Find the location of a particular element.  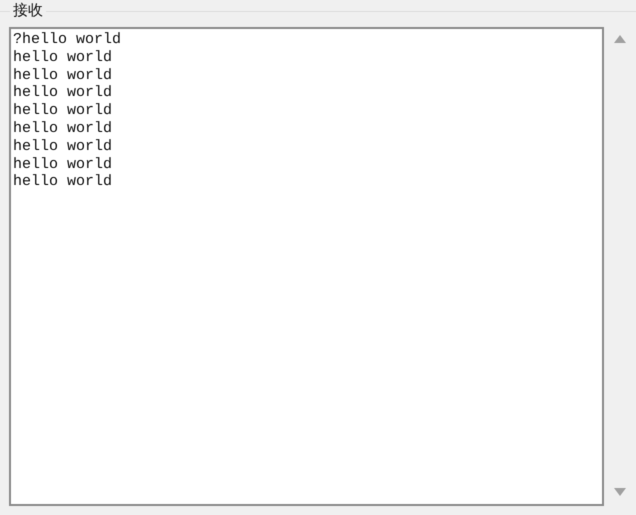

text-line: ?hello world is located at coordinates (67, 40).